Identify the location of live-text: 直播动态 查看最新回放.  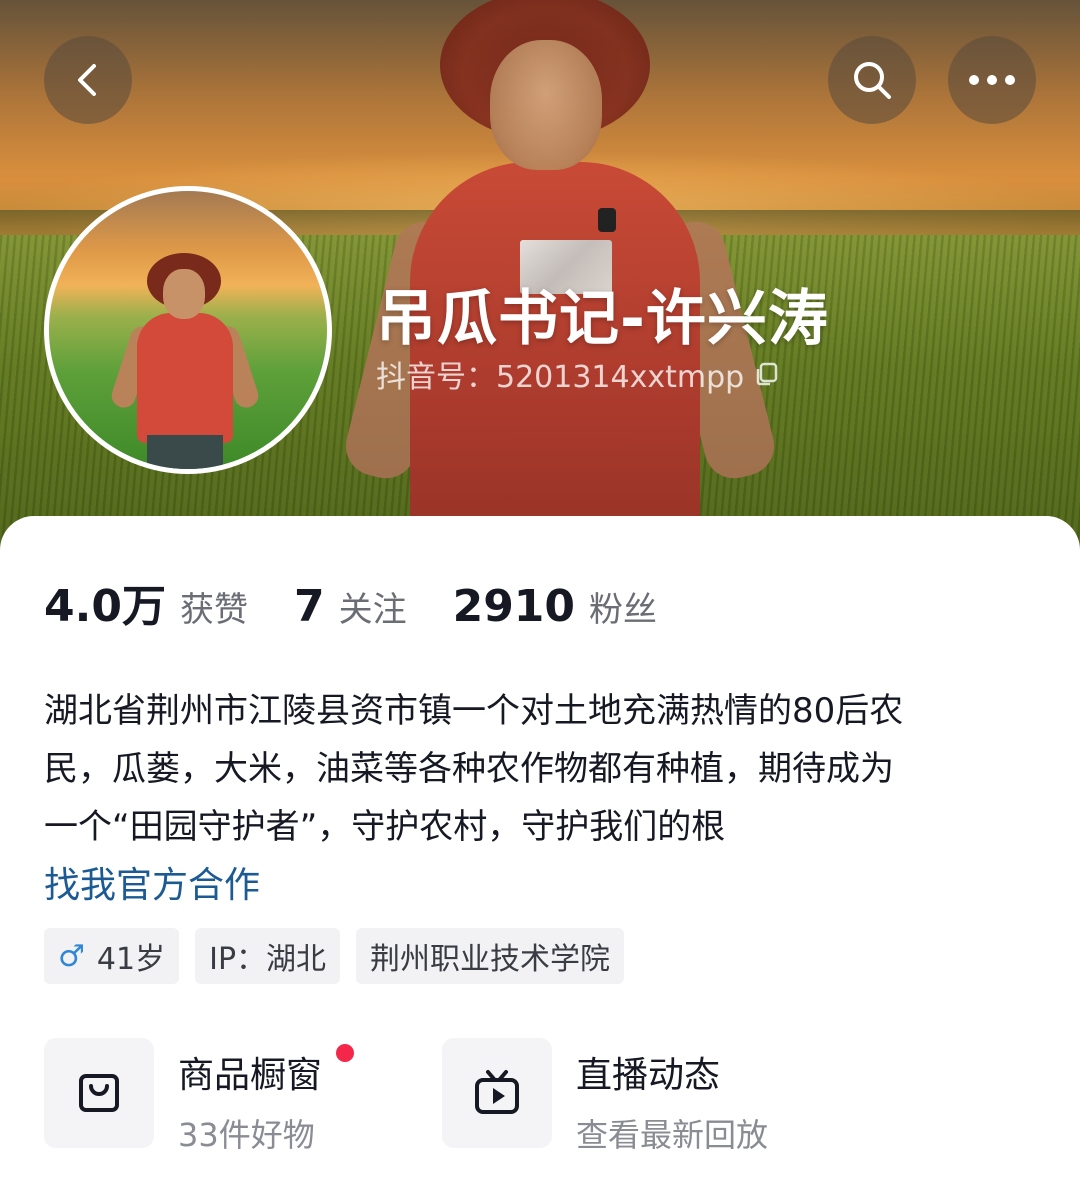
(672, 1101).